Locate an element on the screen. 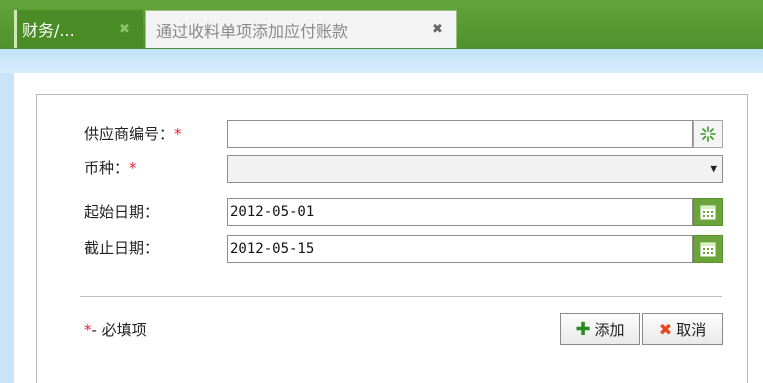  x-icon: ✖ is located at coordinates (665, 329).